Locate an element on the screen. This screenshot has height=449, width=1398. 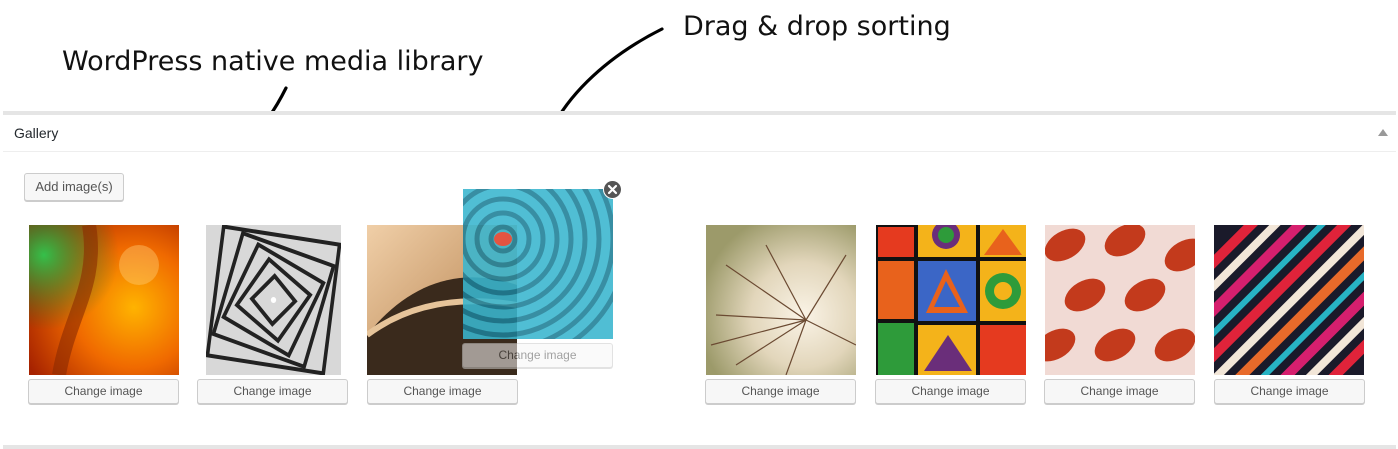
spiral-bw-image is located at coordinates (273, 300).